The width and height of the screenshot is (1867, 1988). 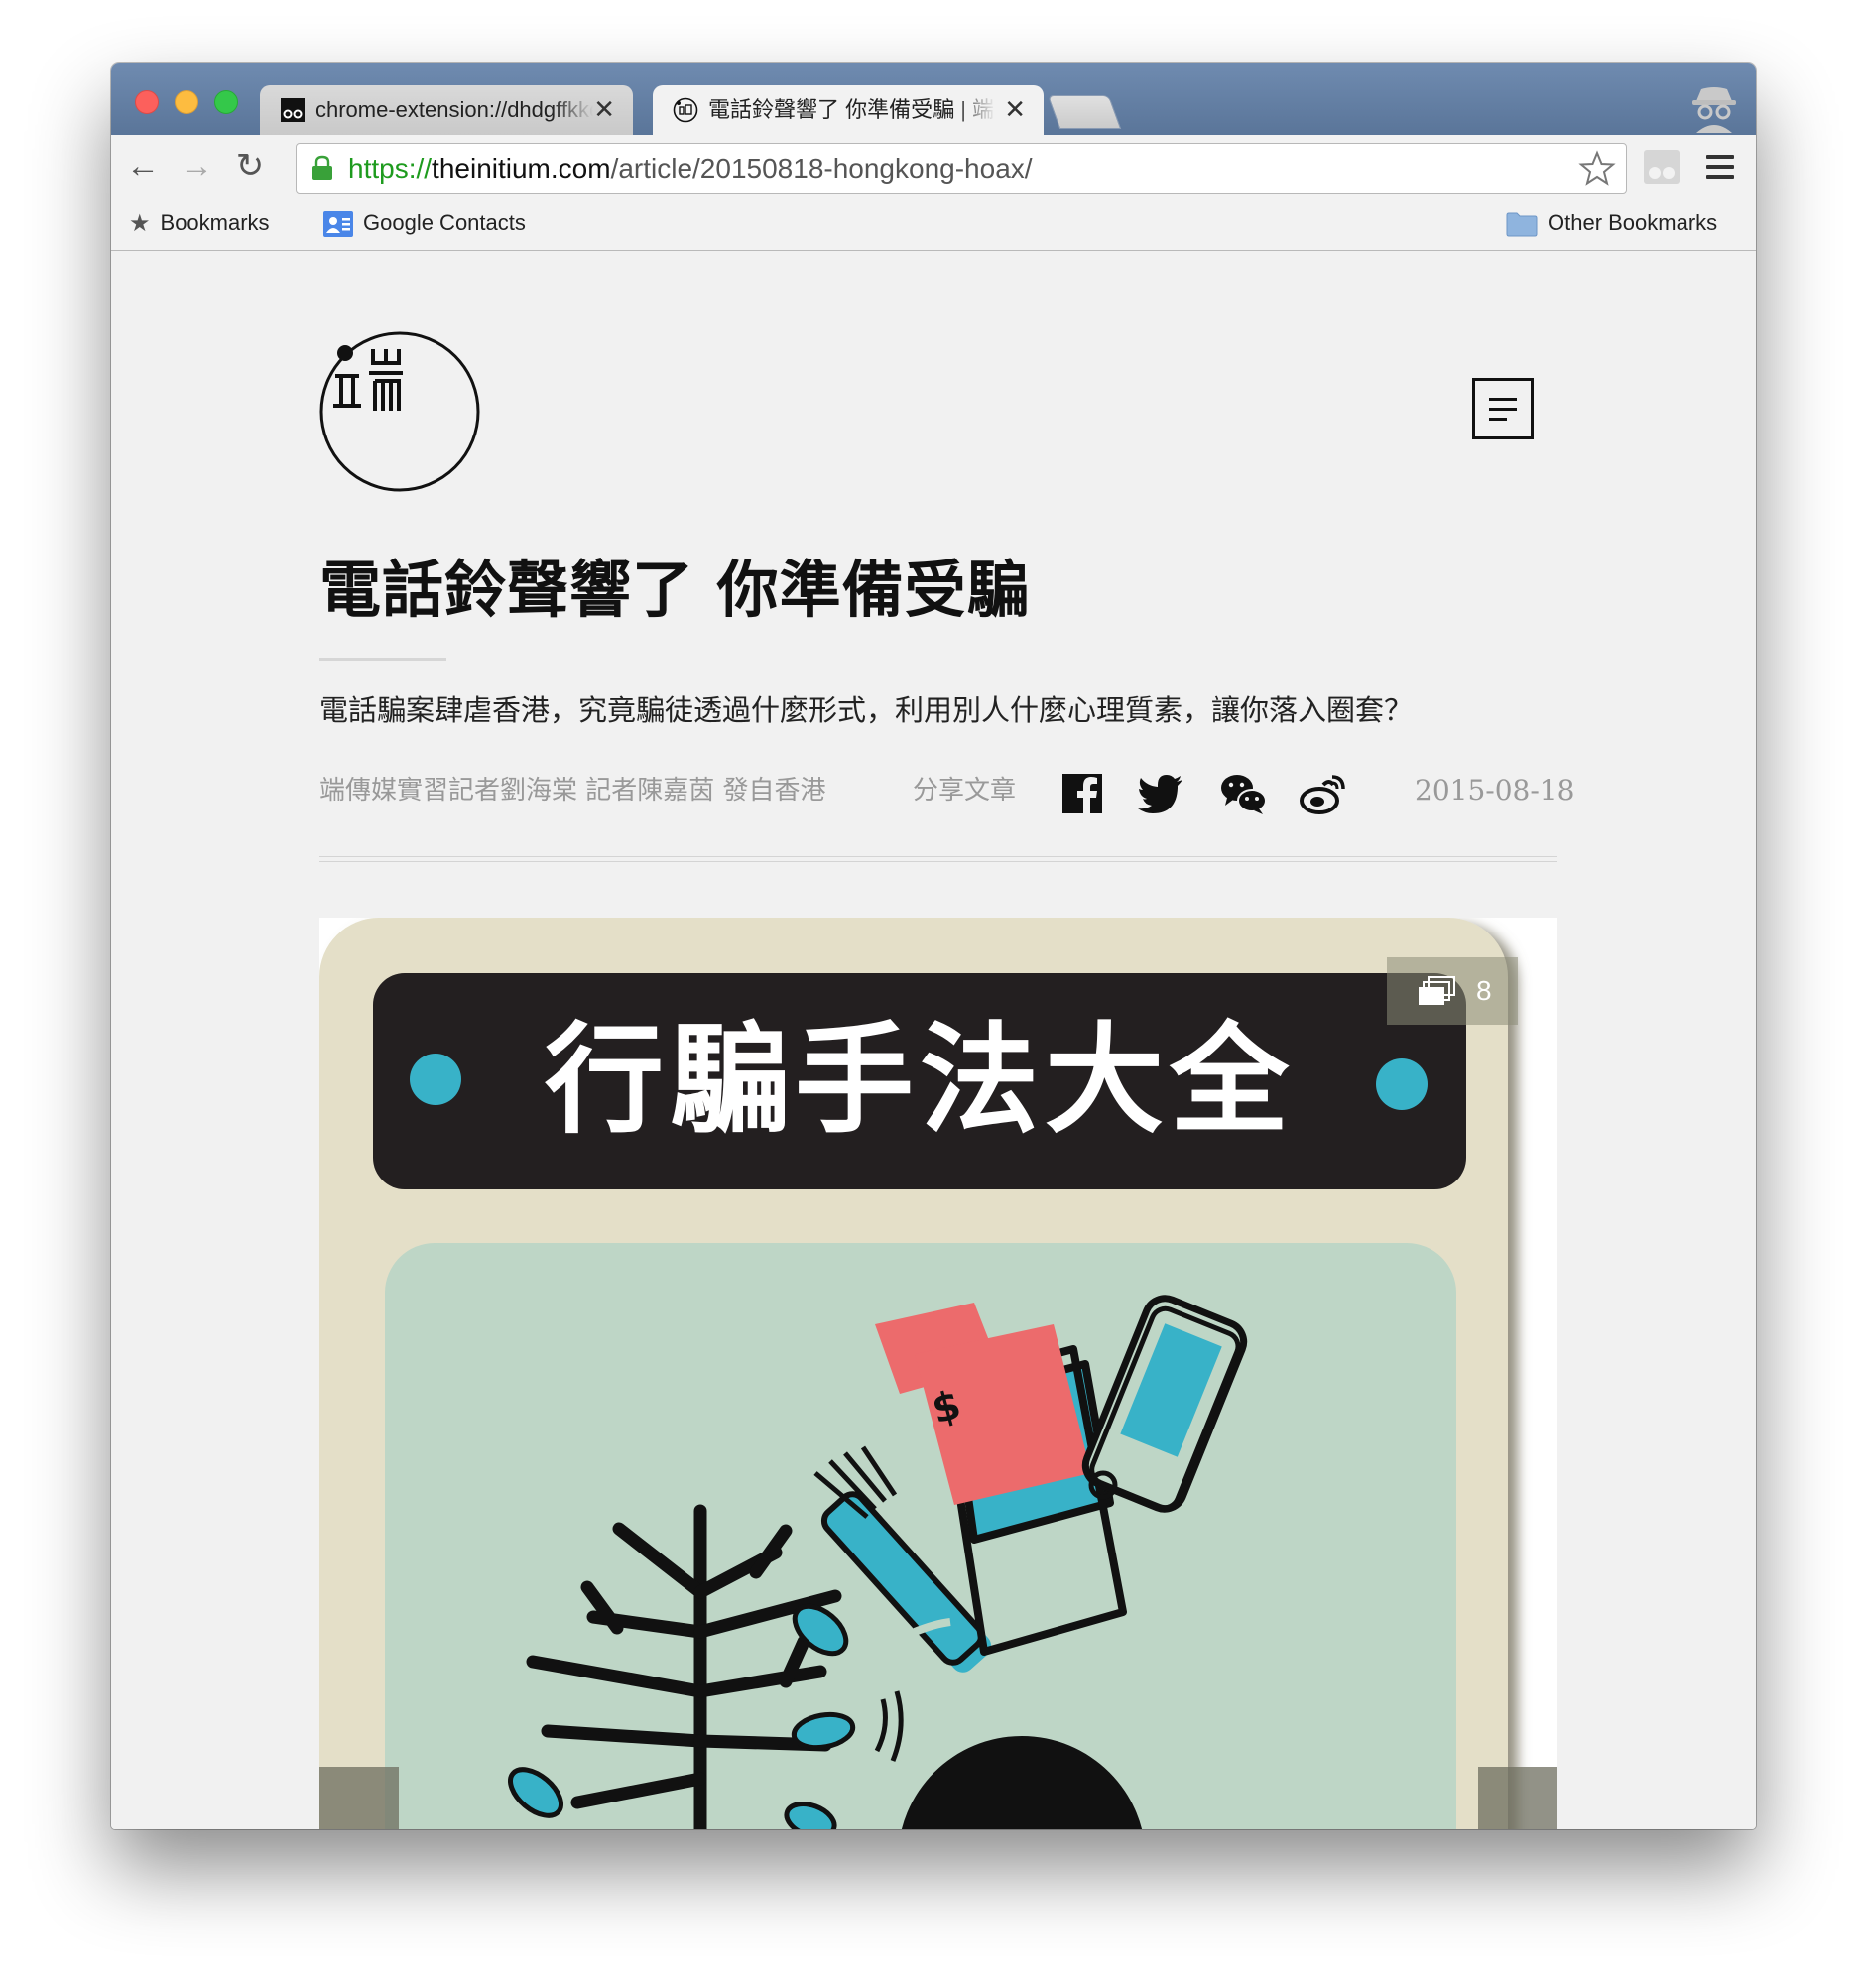 What do you see at coordinates (140, 224) in the screenshot?
I see `star-icon: ★` at bounding box center [140, 224].